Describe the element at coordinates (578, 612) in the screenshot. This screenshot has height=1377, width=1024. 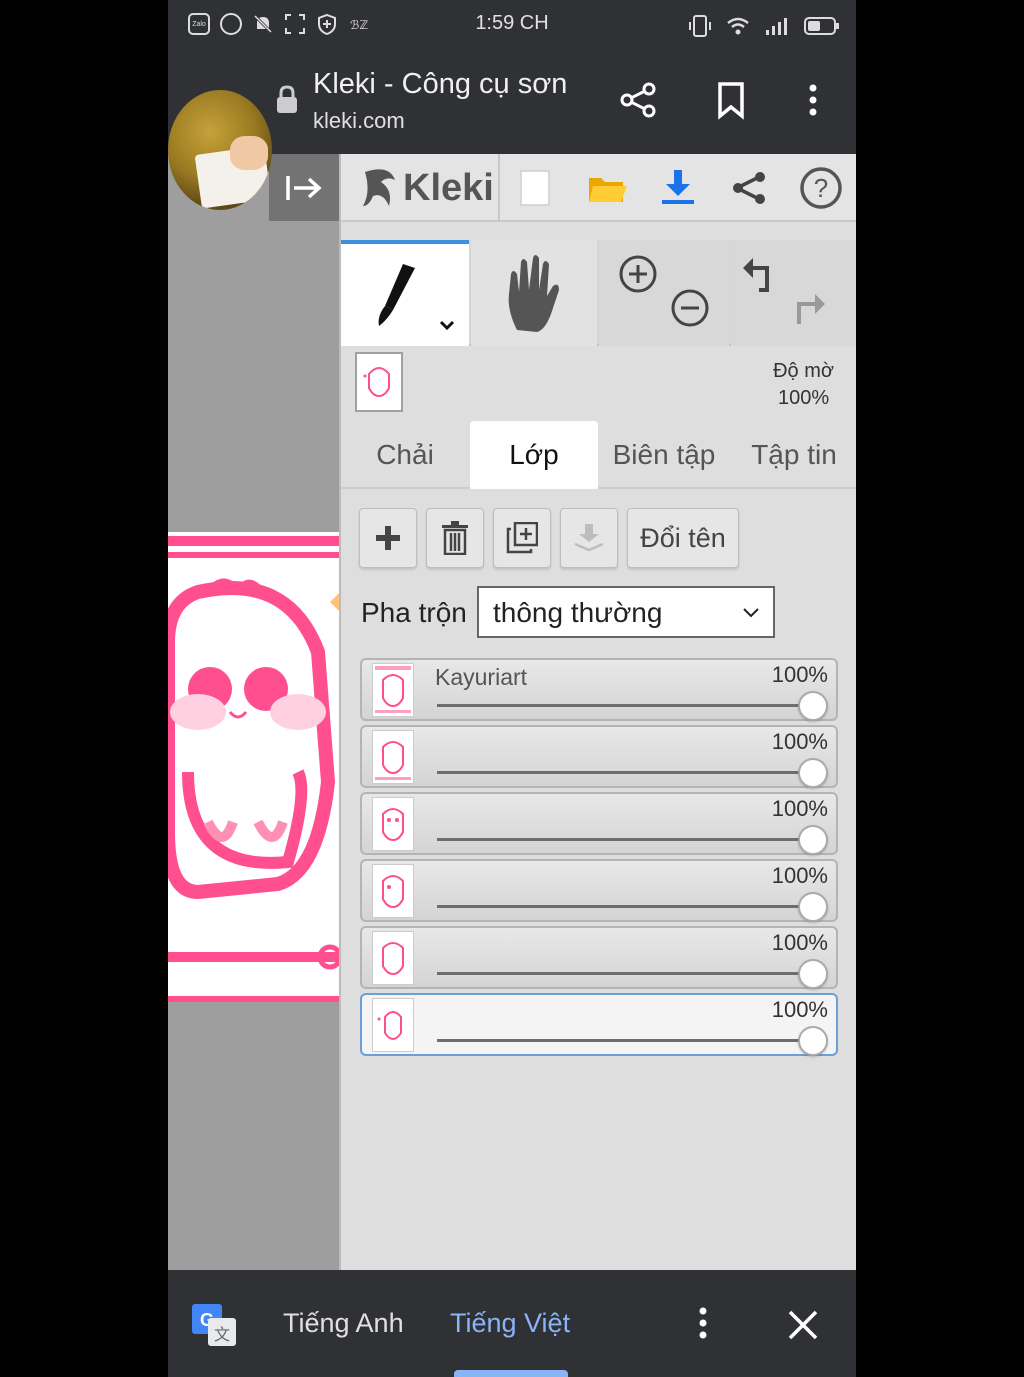
I see `blend-mode-value: thông thường` at that location.